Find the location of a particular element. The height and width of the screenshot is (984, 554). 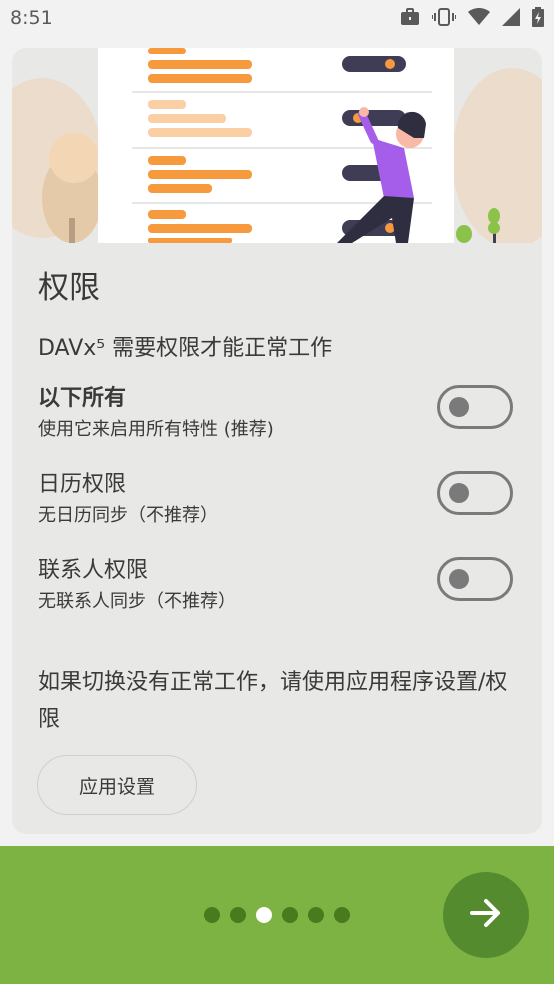

cell-signal-icon is located at coordinates (511, 19).